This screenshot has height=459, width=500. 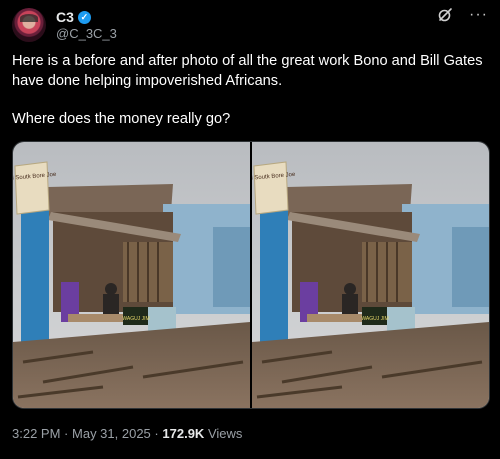 I want to click on tweet-timestamp: 3:22 PM · May 31, 2025 · 172.9K Views, so click(x=127, y=433).